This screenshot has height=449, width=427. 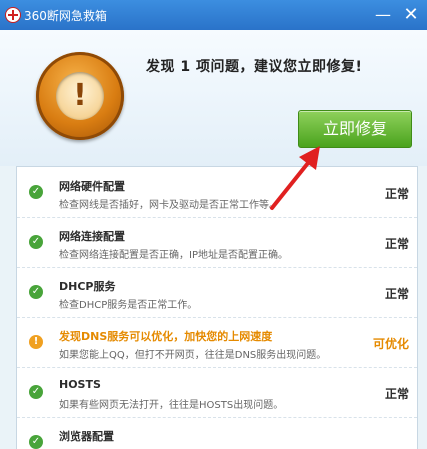 I want to click on app-logo-icon, so click(x=13, y=15).